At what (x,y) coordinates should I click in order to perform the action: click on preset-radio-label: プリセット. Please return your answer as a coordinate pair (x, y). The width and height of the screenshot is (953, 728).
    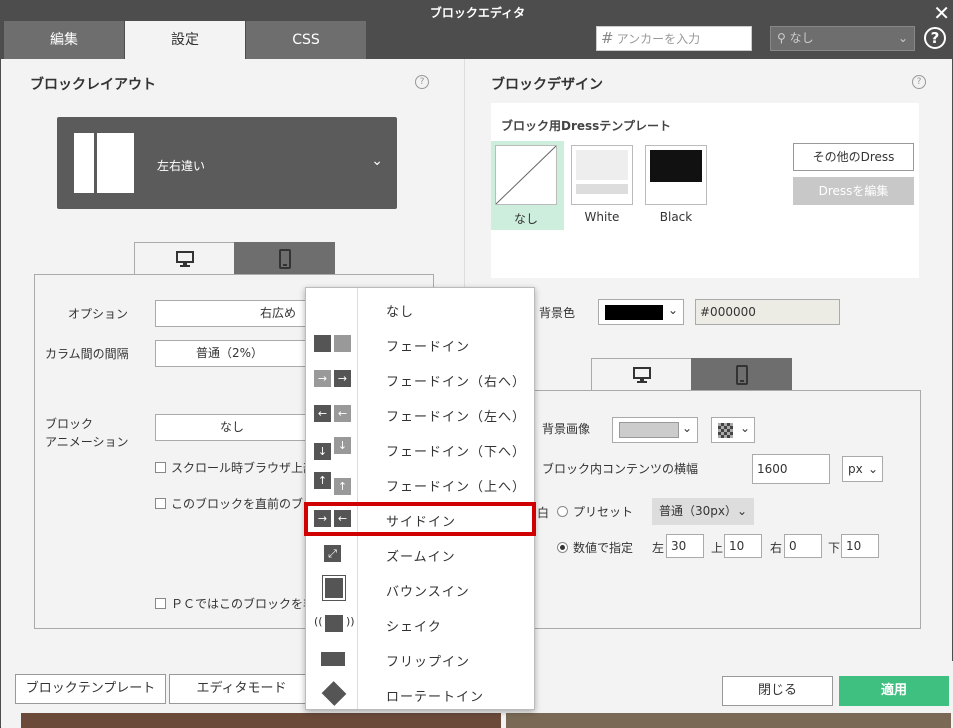
    Looking at the image, I should click on (603, 512).